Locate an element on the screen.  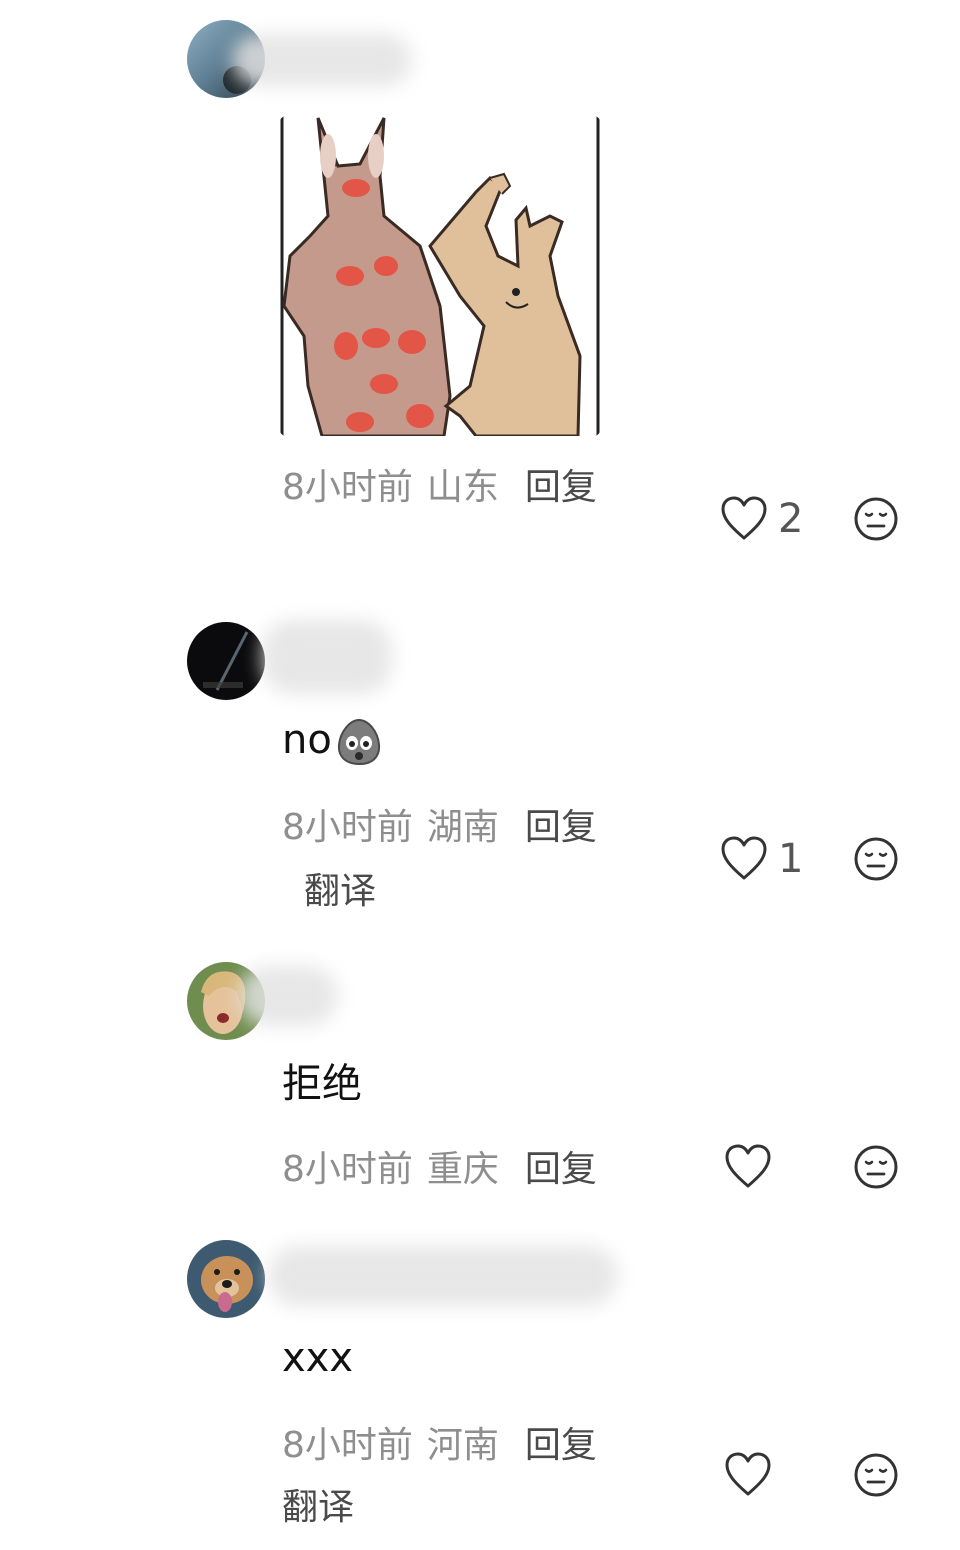
shocked-bean-emoji is located at coordinates (358, 742).